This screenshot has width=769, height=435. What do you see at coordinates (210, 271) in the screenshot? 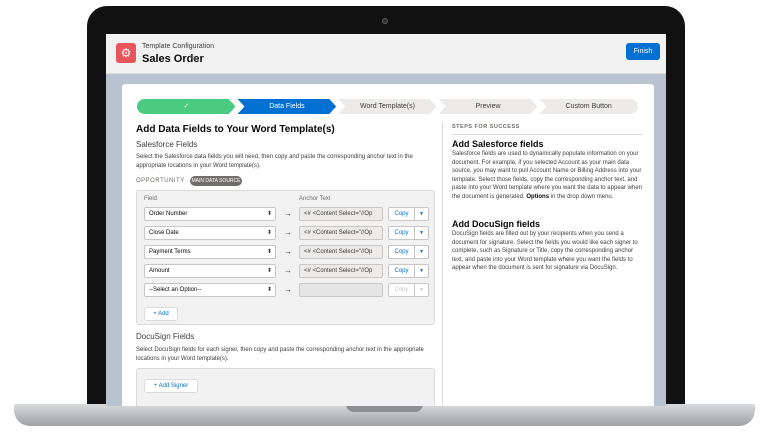
I see `field-select: Amount ⬍` at bounding box center [210, 271].